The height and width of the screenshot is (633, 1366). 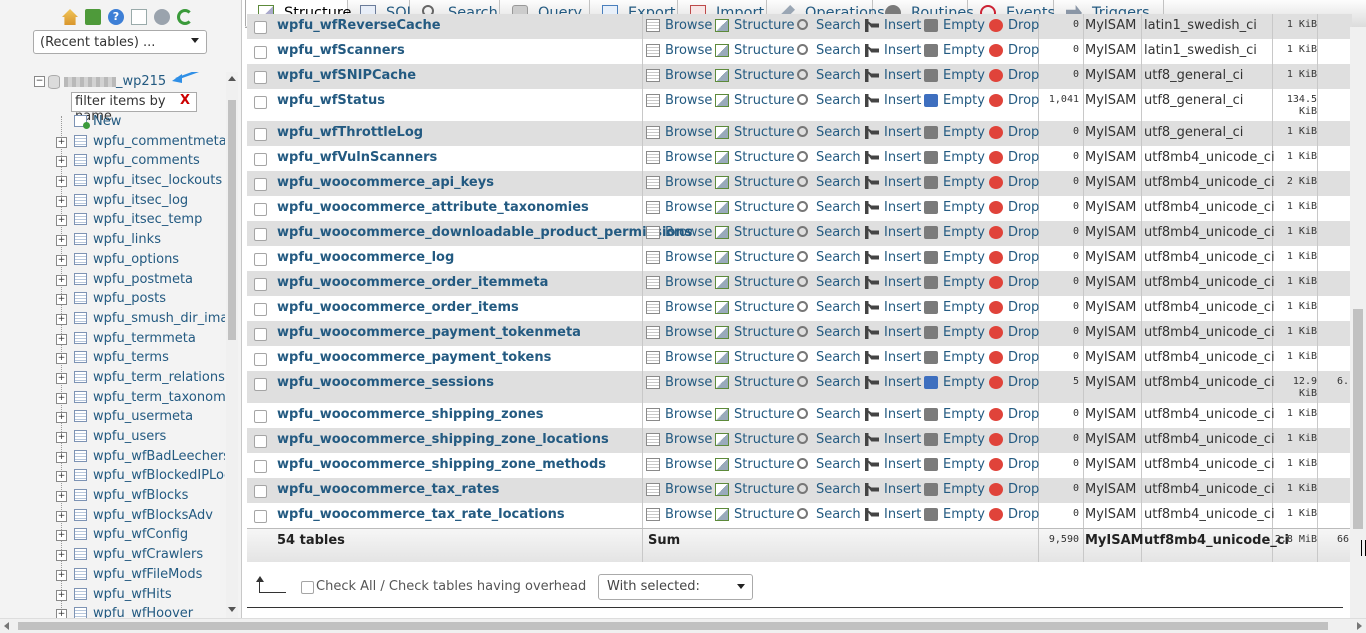 What do you see at coordinates (144, 339) in the screenshot?
I see `tree-table-name: wpfu_termmeta` at bounding box center [144, 339].